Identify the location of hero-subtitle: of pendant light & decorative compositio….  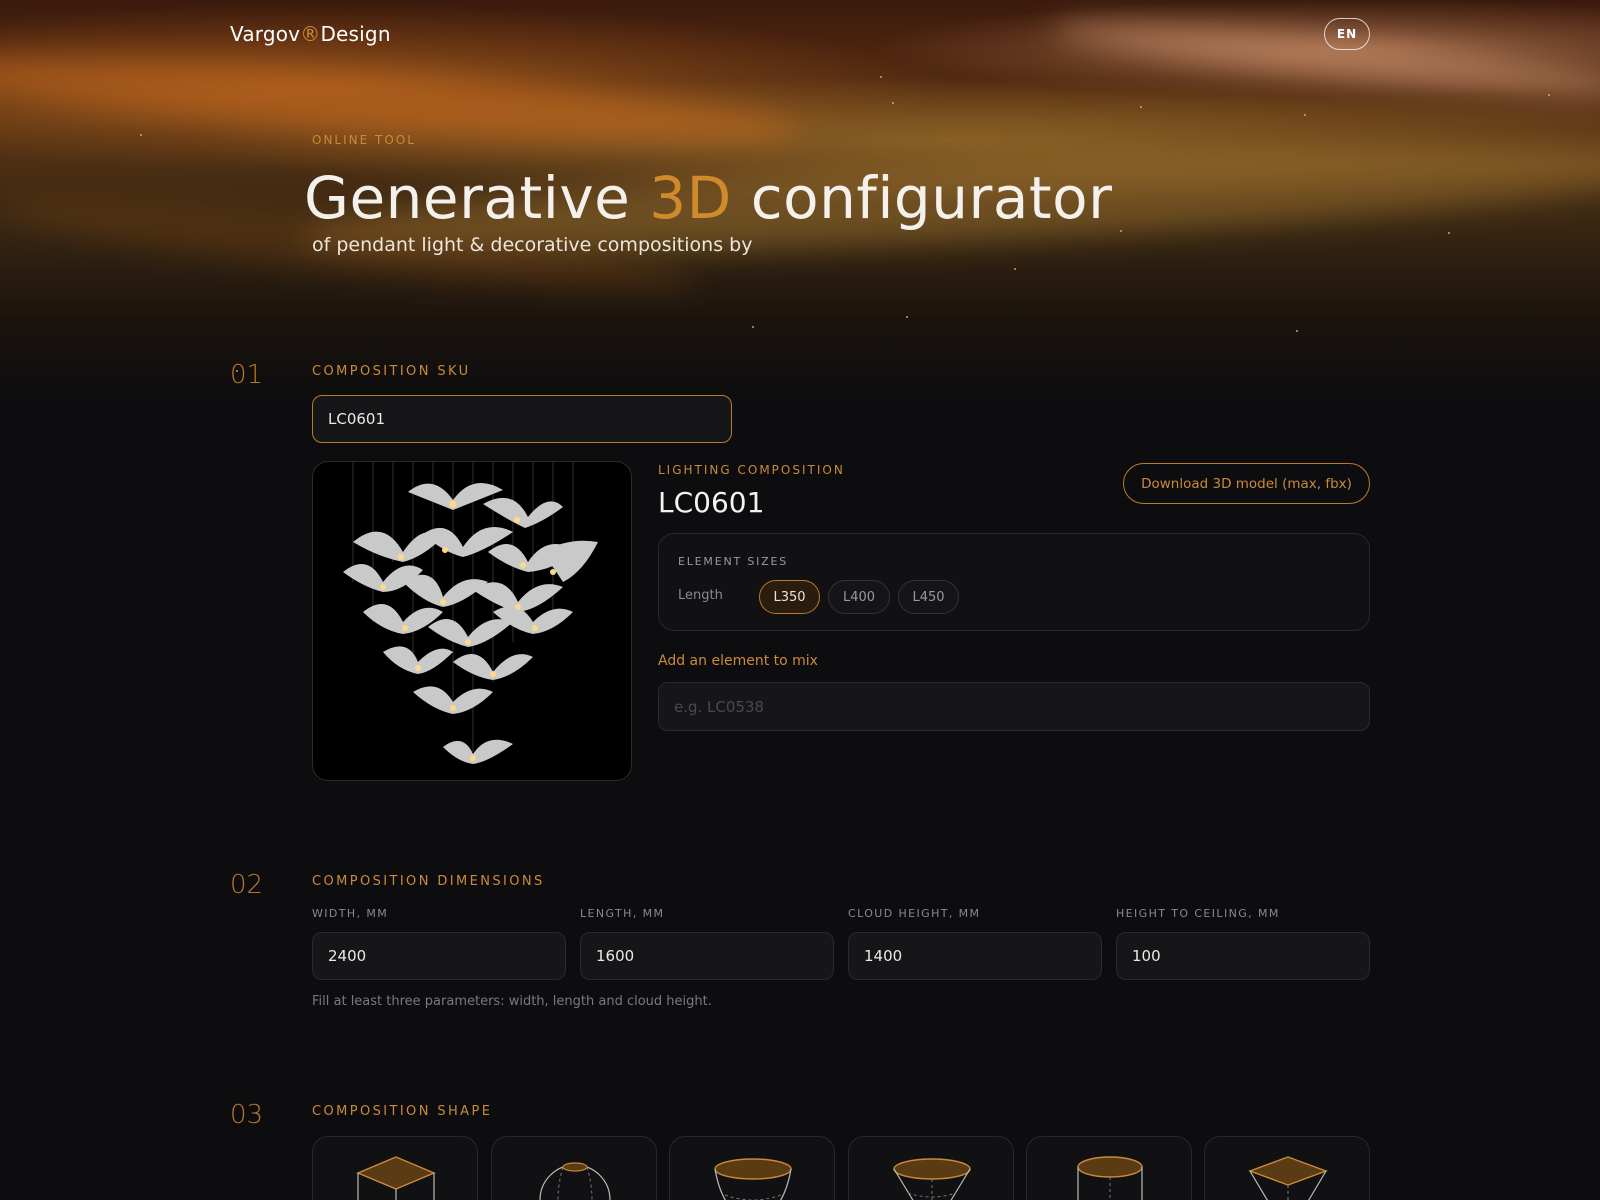
(532, 245).